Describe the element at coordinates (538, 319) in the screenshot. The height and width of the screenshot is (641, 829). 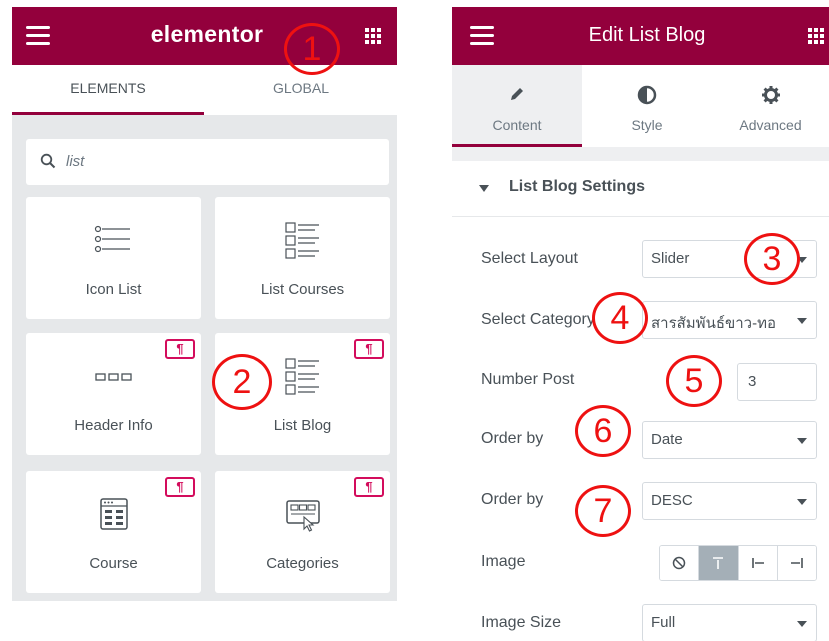
I see `select-category-label: Select Category` at that location.